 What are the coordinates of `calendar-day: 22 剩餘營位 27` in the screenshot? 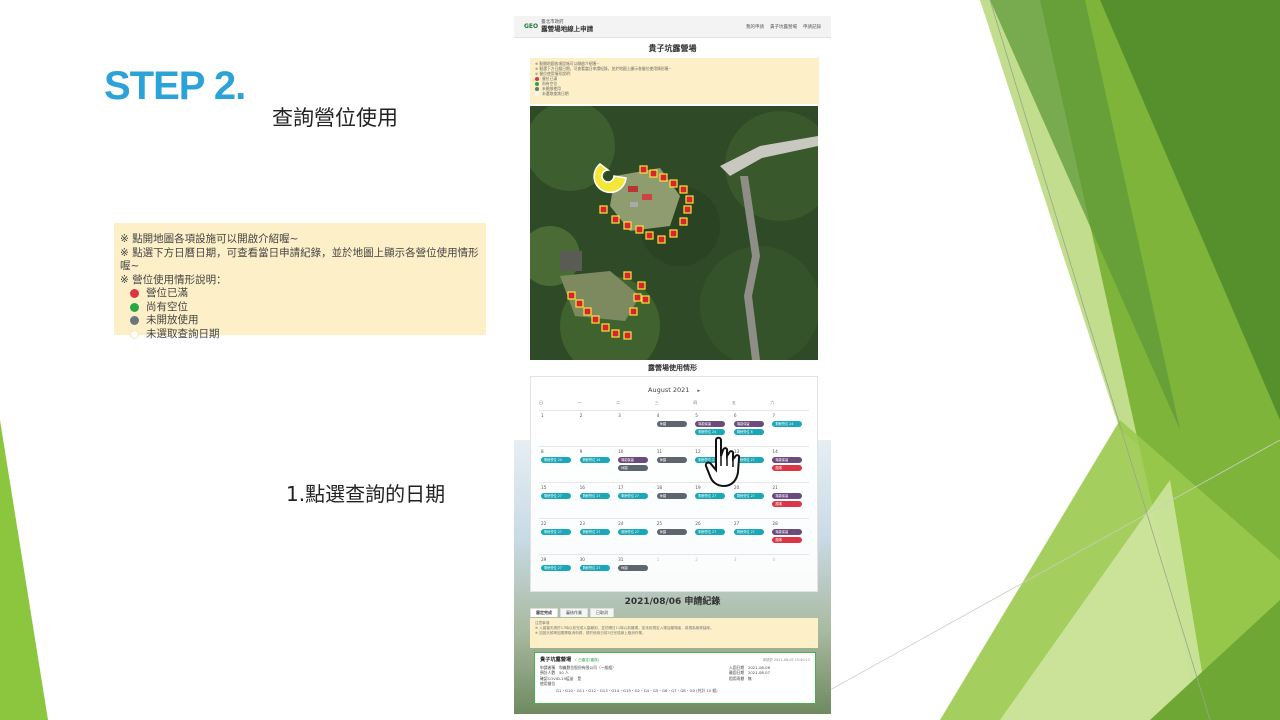 It's located at (558, 536).